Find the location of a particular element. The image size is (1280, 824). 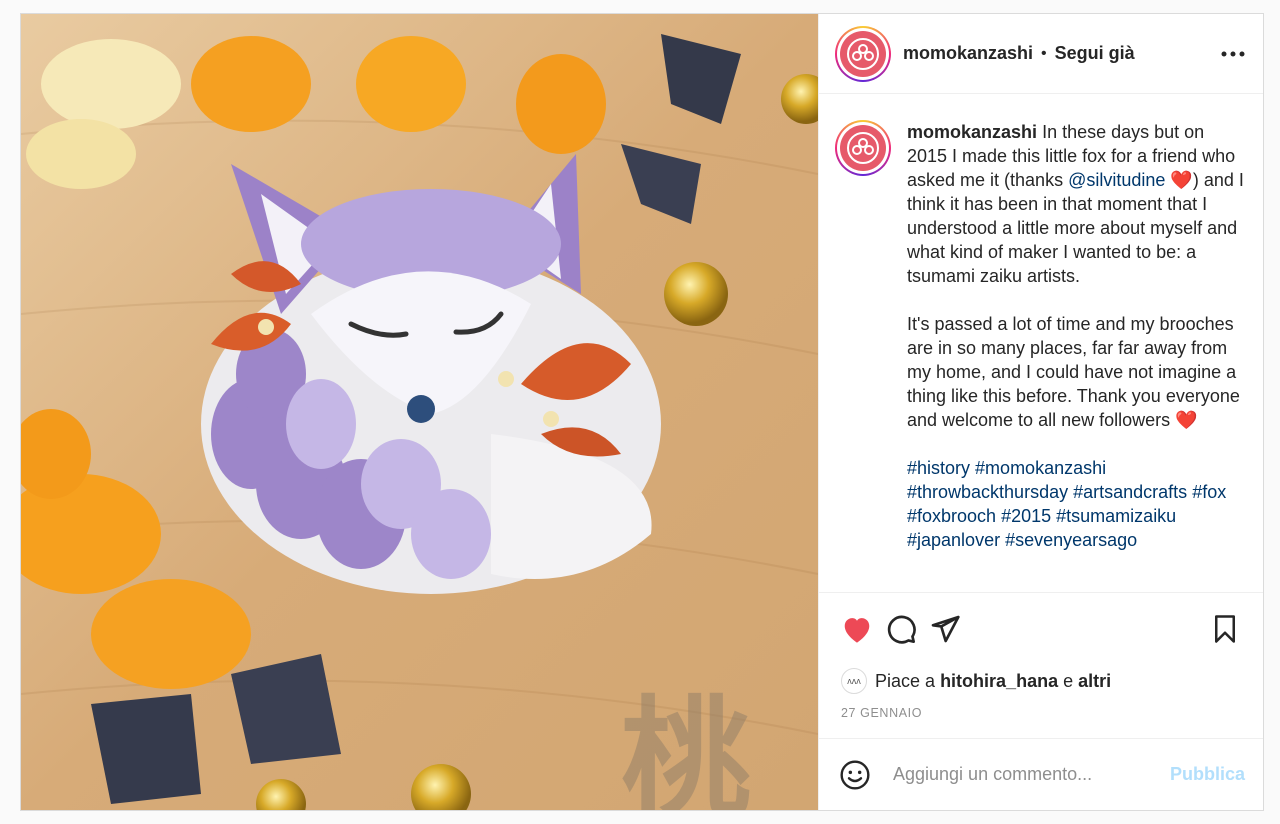

svg-text: 桃 is located at coordinates (686, 746).